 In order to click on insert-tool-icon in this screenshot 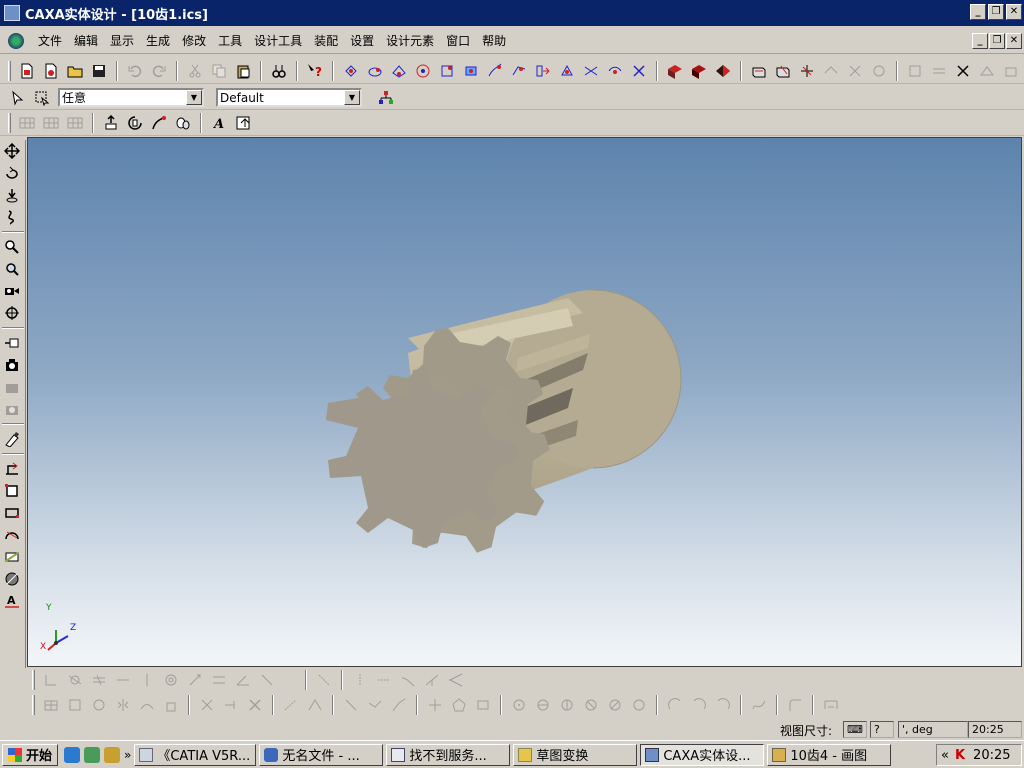, I will do `click(243, 123)`.